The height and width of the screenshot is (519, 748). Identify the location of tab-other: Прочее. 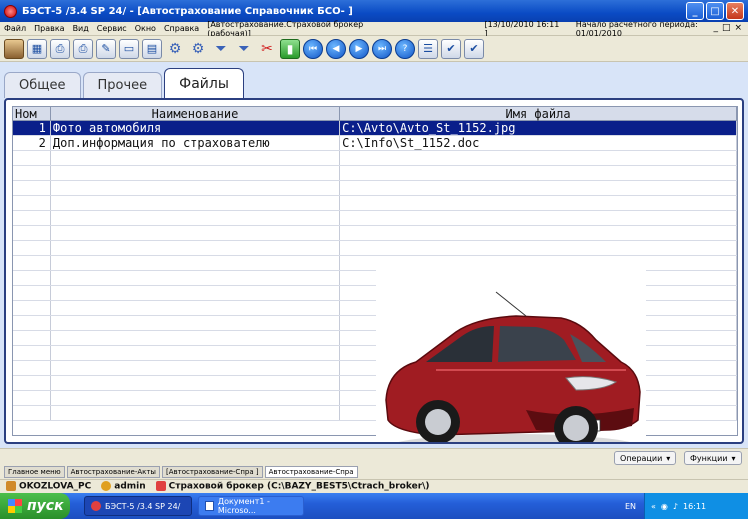
(122, 85).